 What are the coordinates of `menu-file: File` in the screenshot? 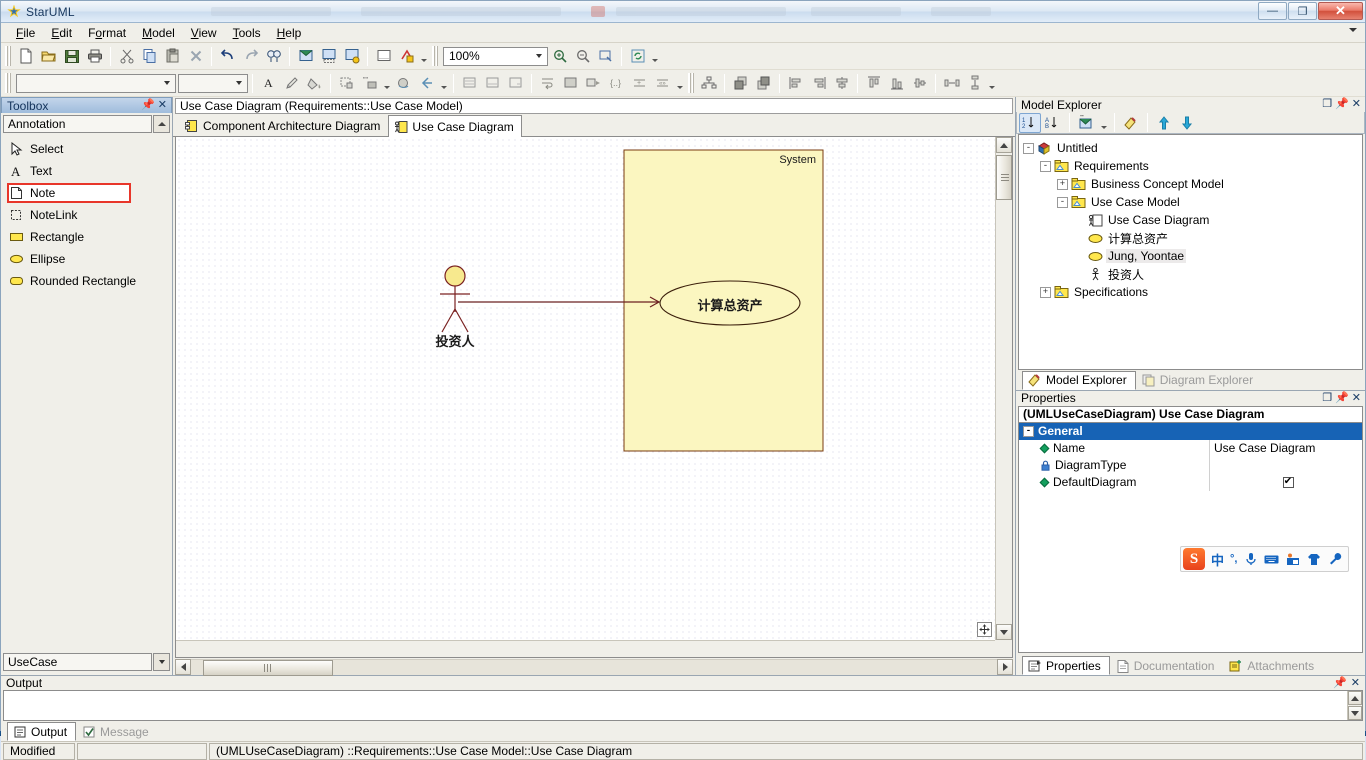 It's located at (25, 33).